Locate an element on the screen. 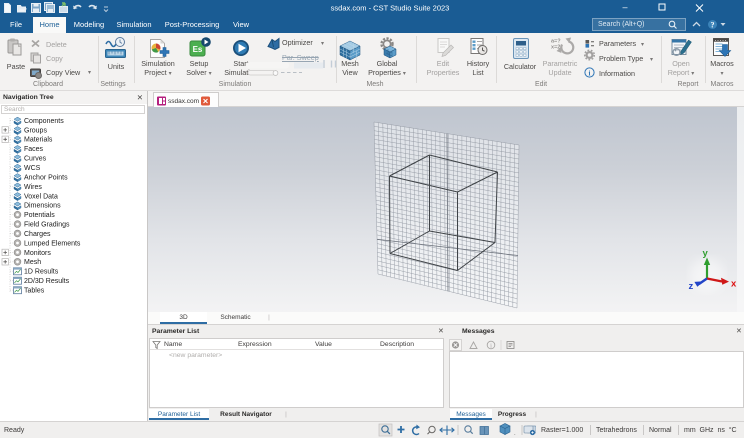  svg-text: 1D Results is located at coordinates (41, 272).